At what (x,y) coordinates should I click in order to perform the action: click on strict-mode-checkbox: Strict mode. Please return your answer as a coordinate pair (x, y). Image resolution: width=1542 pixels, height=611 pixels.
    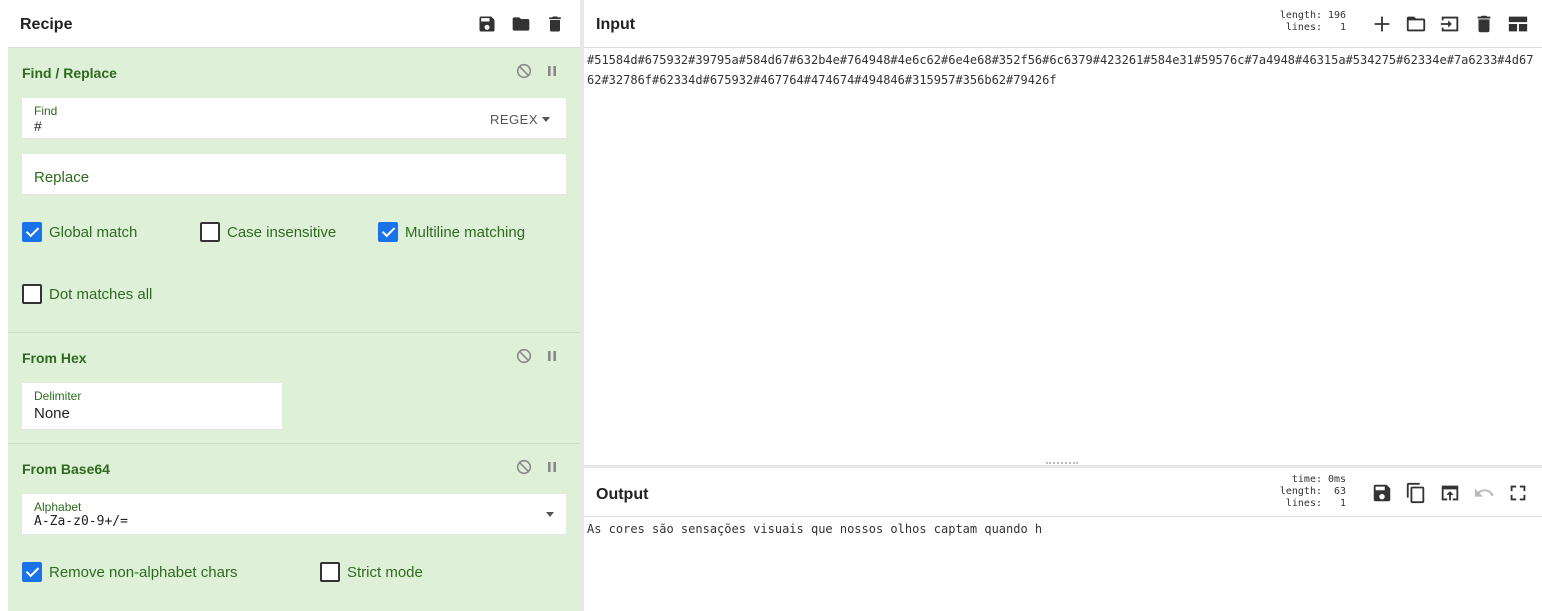
    Looking at the image, I should click on (371, 572).